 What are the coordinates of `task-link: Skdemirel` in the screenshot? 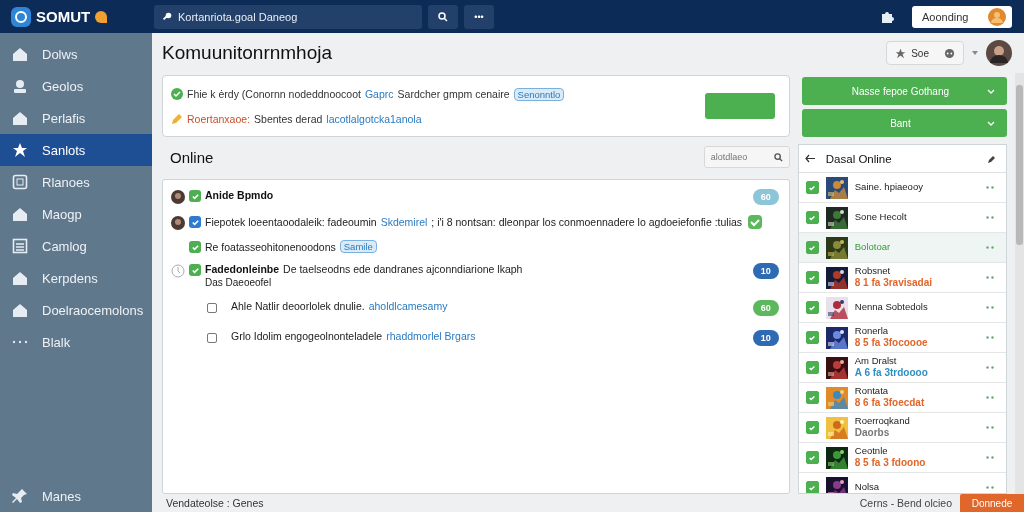 It's located at (404, 222).